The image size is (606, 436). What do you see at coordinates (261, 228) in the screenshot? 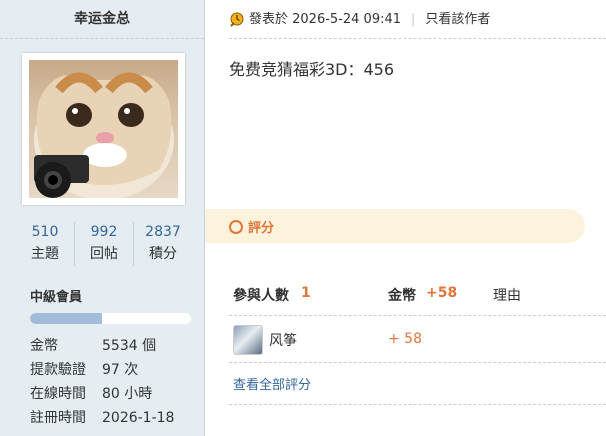
I see `rate-button-label: 評分` at bounding box center [261, 228].